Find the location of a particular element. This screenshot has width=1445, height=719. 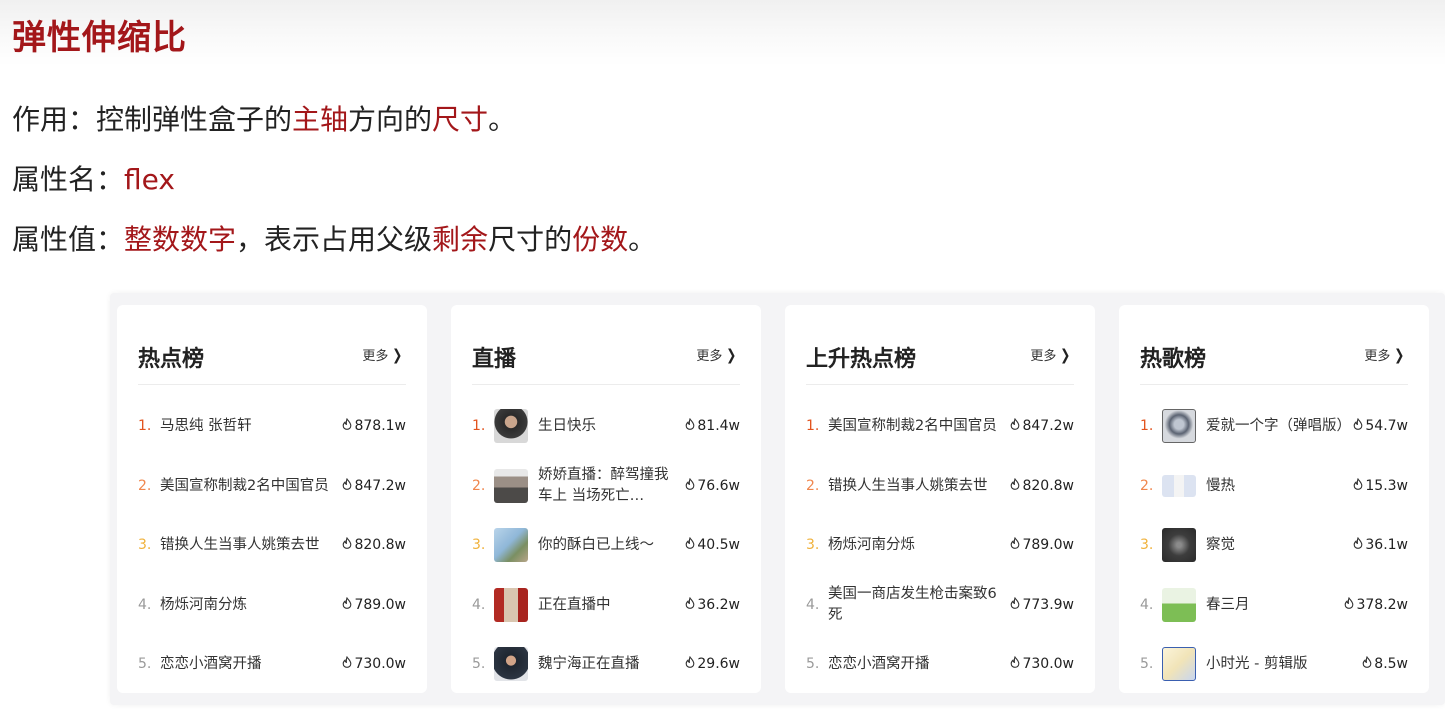

list-item: 5. 小时光 - 剪辑版 8.5w is located at coordinates (1274, 664).